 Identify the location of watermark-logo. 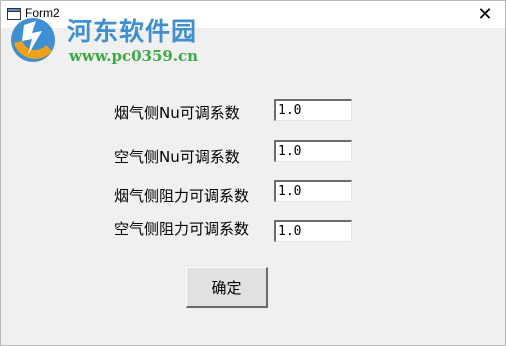
(33, 40).